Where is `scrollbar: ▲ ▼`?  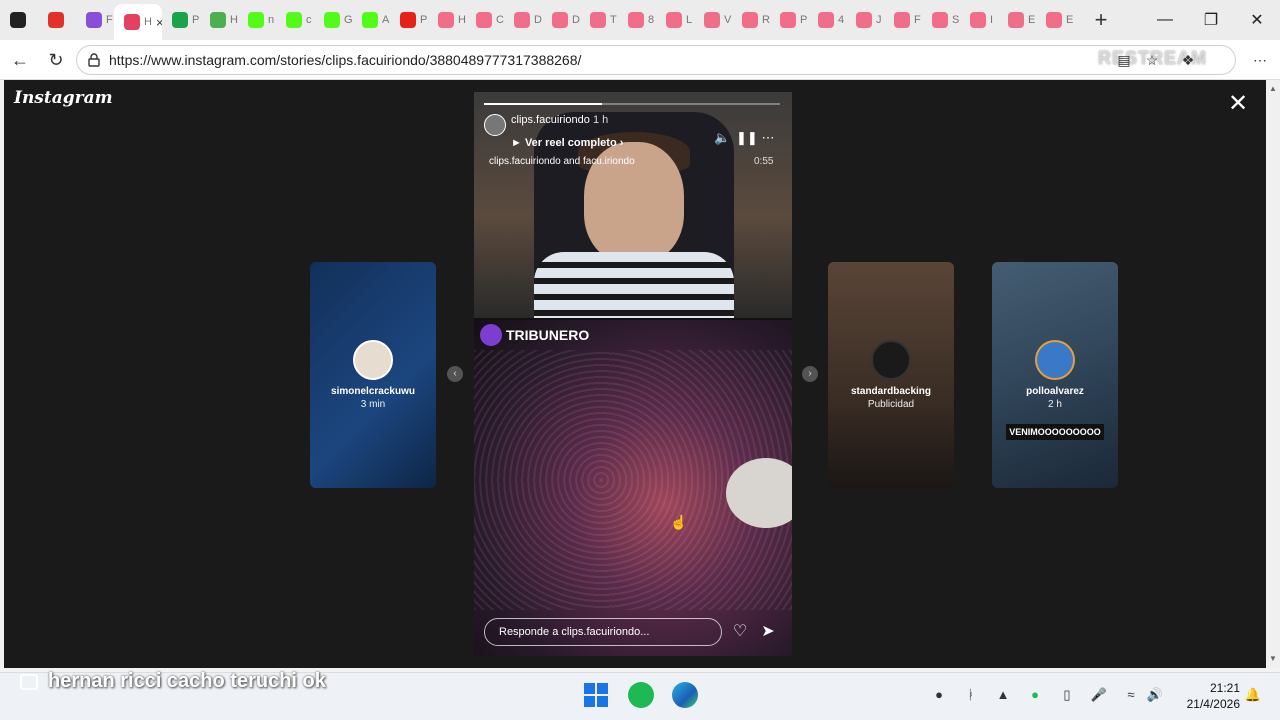 scrollbar: ▲ ▼ is located at coordinates (1273, 374).